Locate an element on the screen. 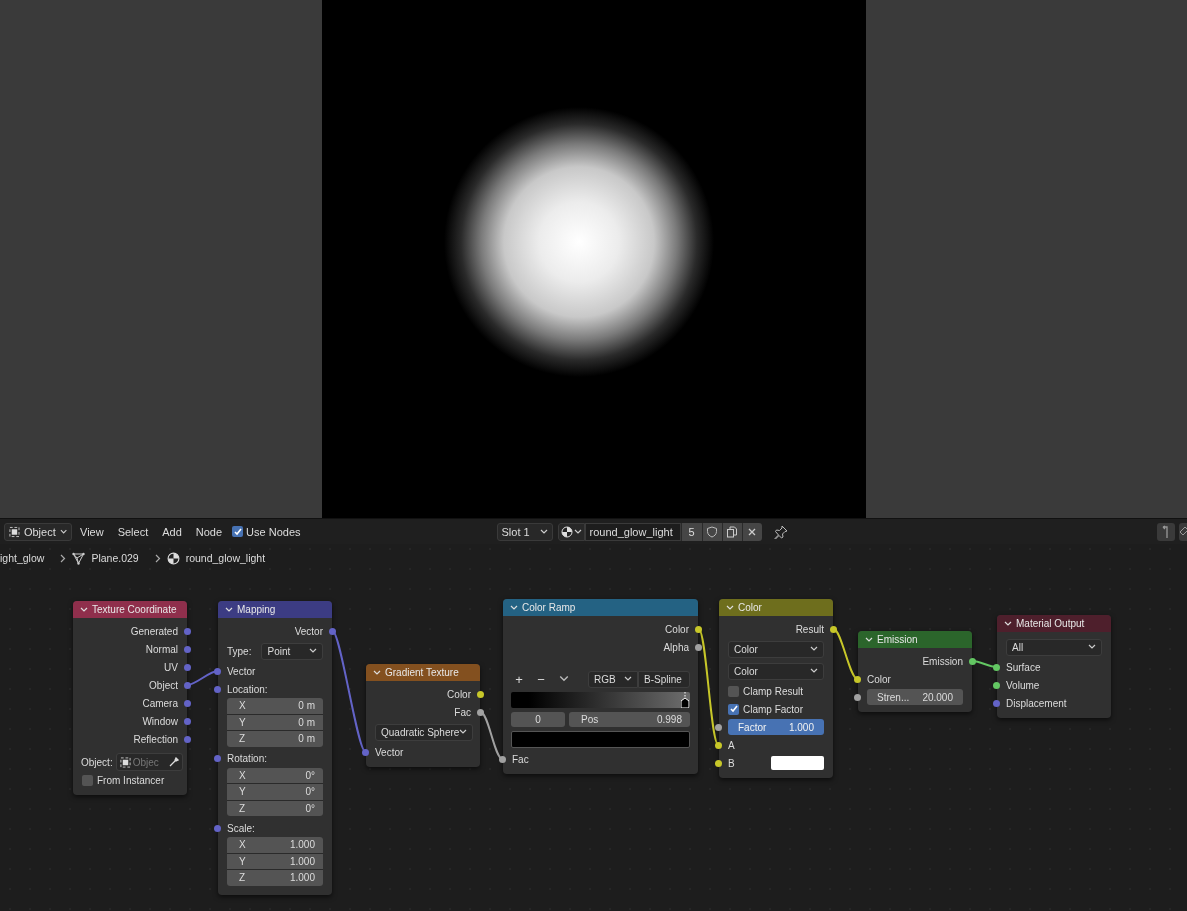  color-mode-dropdown: RGB is located at coordinates (613, 679).